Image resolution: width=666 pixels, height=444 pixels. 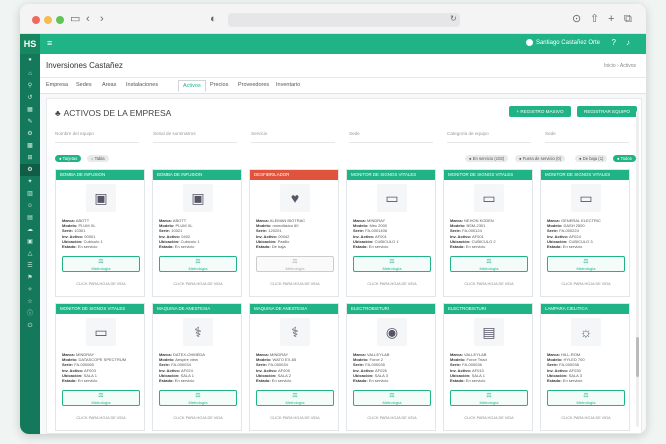 I want to click on filter-serial: Serial de suministros, so click(x=195, y=137).